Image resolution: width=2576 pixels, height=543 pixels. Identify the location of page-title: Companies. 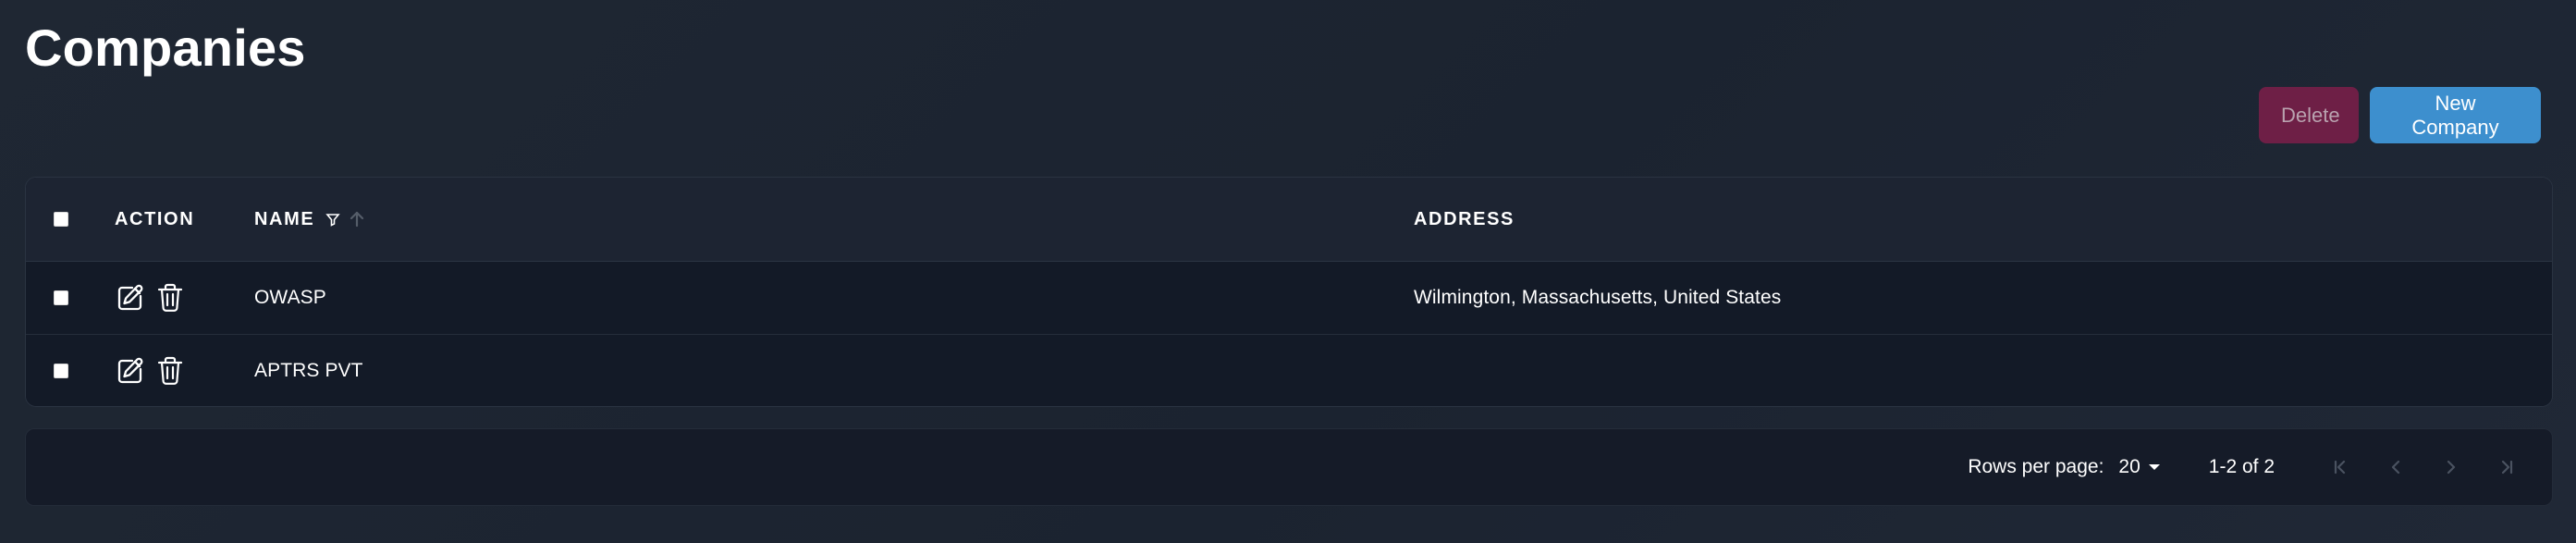
(165, 48).